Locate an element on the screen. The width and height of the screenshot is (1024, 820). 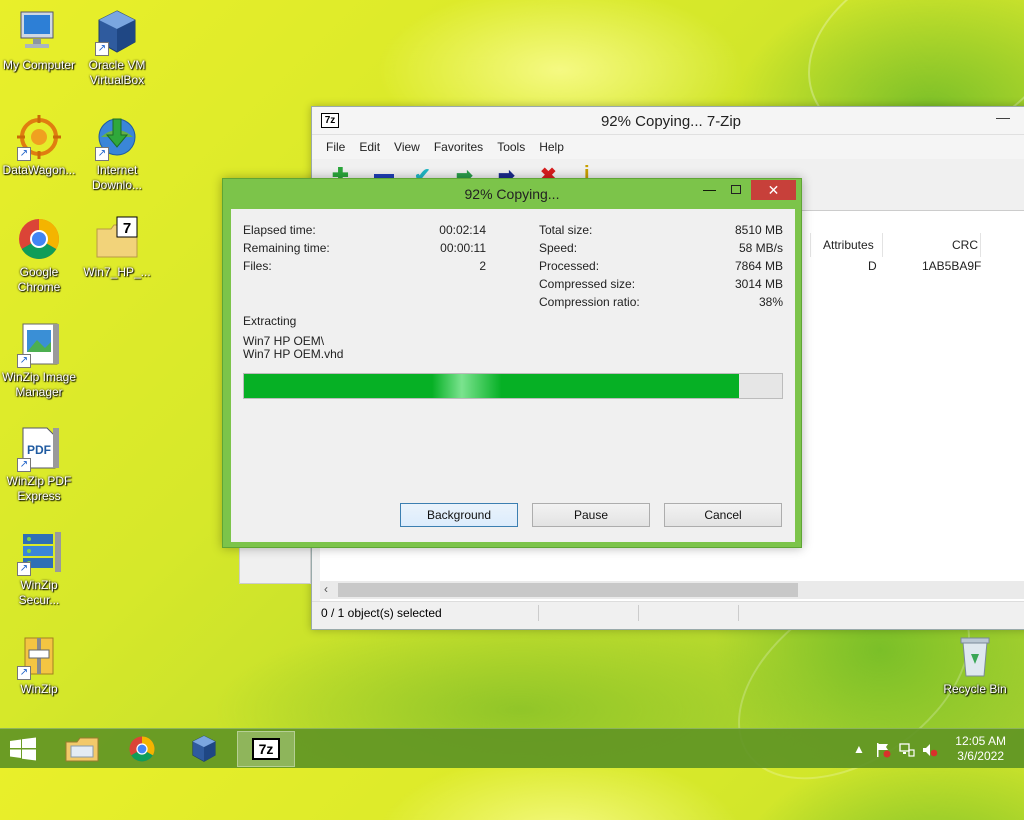
winzip-image-manager-icon: ↗ is located at coordinates (39, 344).